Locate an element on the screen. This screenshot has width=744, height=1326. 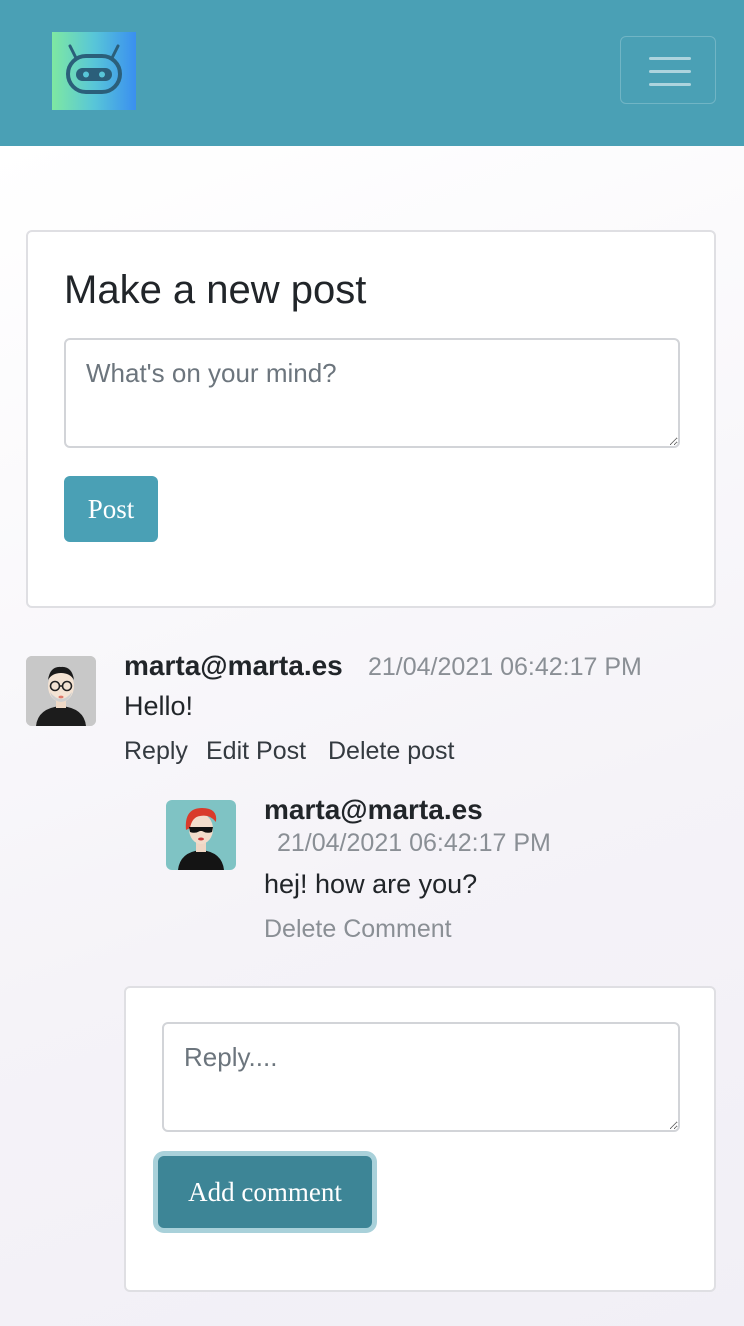
reply-link: Reply is located at coordinates (156, 751).